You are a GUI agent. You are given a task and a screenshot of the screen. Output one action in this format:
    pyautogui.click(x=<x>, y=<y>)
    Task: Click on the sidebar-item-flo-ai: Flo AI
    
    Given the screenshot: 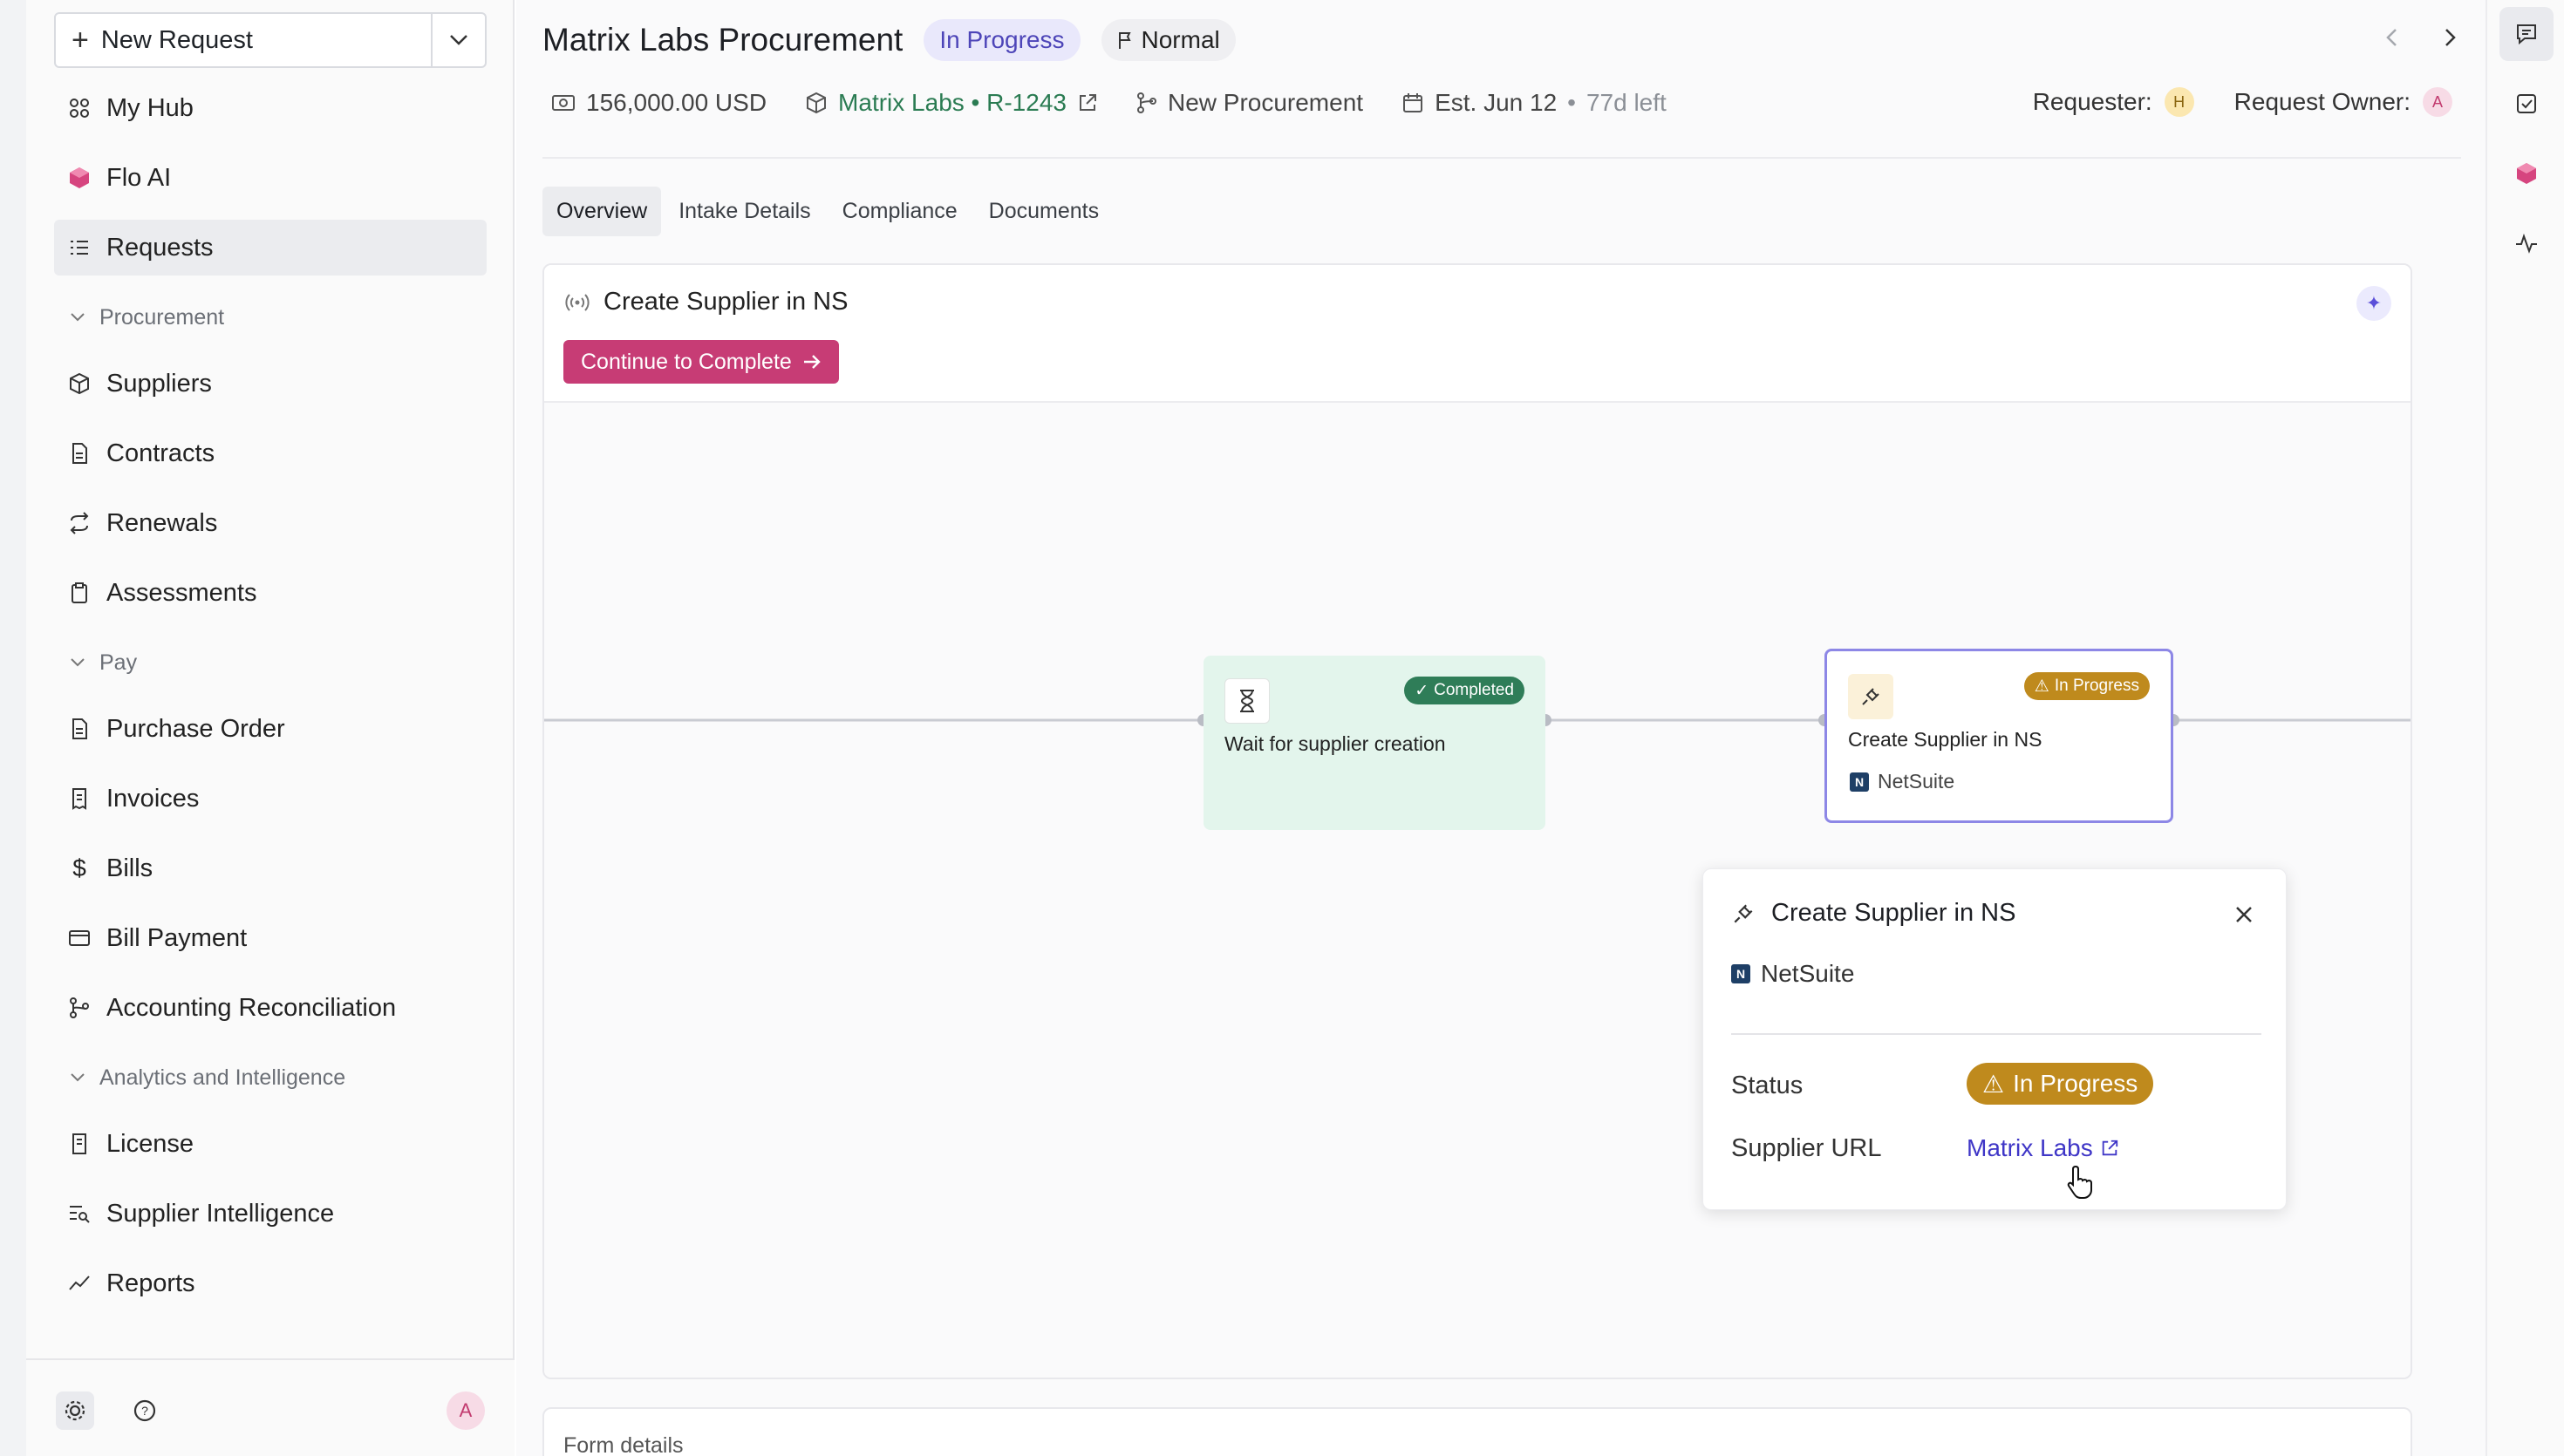 What is the action you would take?
    pyautogui.click(x=270, y=178)
    